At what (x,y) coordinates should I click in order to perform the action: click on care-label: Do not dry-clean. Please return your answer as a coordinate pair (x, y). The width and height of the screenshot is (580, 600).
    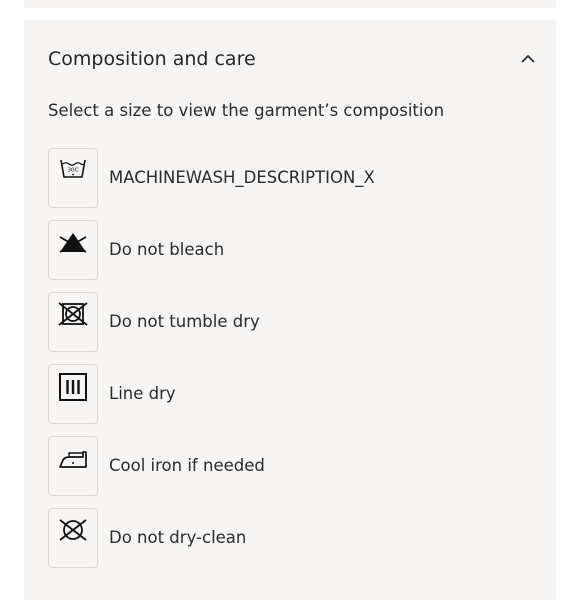
    Looking at the image, I should click on (178, 537).